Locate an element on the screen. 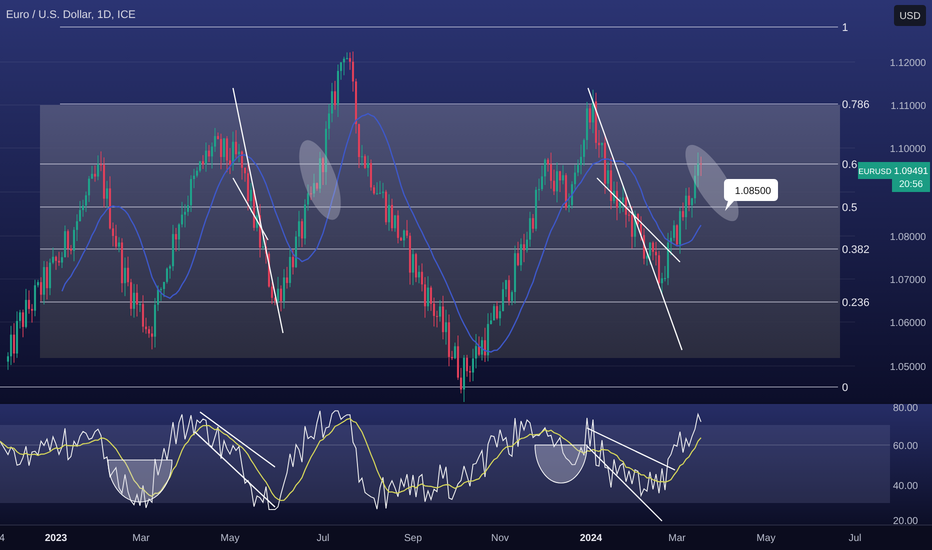  chart-title: Euro / U.S. Dollar, 1D, ICE is located at coordinates (71, 15).